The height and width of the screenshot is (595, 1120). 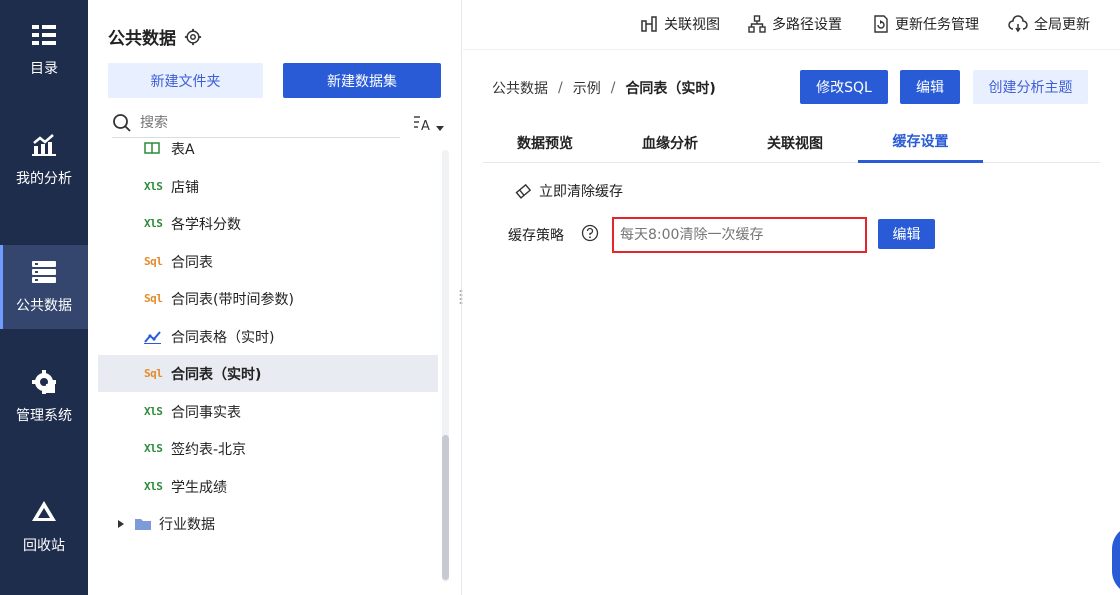 I want to click on nav-label: 目录, so click(x=44, y=69).